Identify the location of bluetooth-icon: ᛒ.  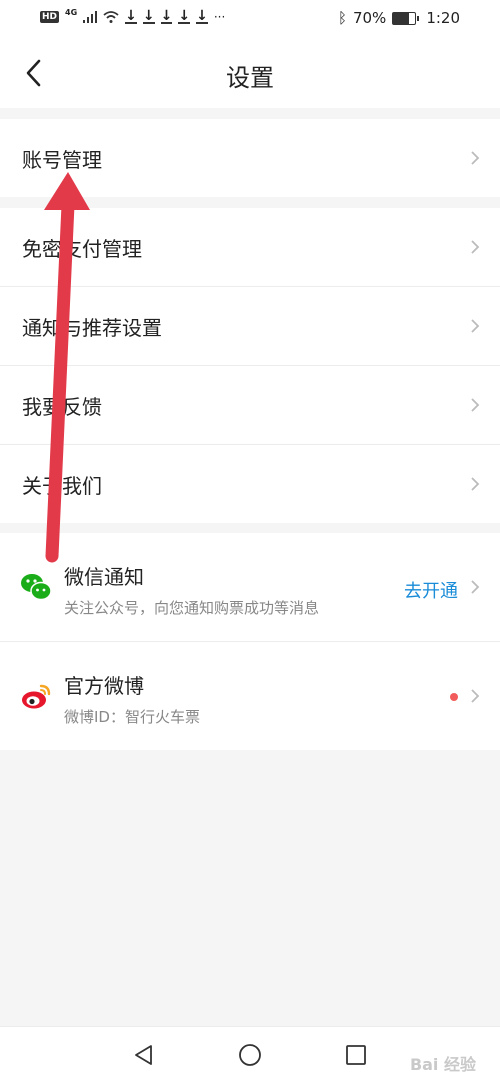
(342, 18).